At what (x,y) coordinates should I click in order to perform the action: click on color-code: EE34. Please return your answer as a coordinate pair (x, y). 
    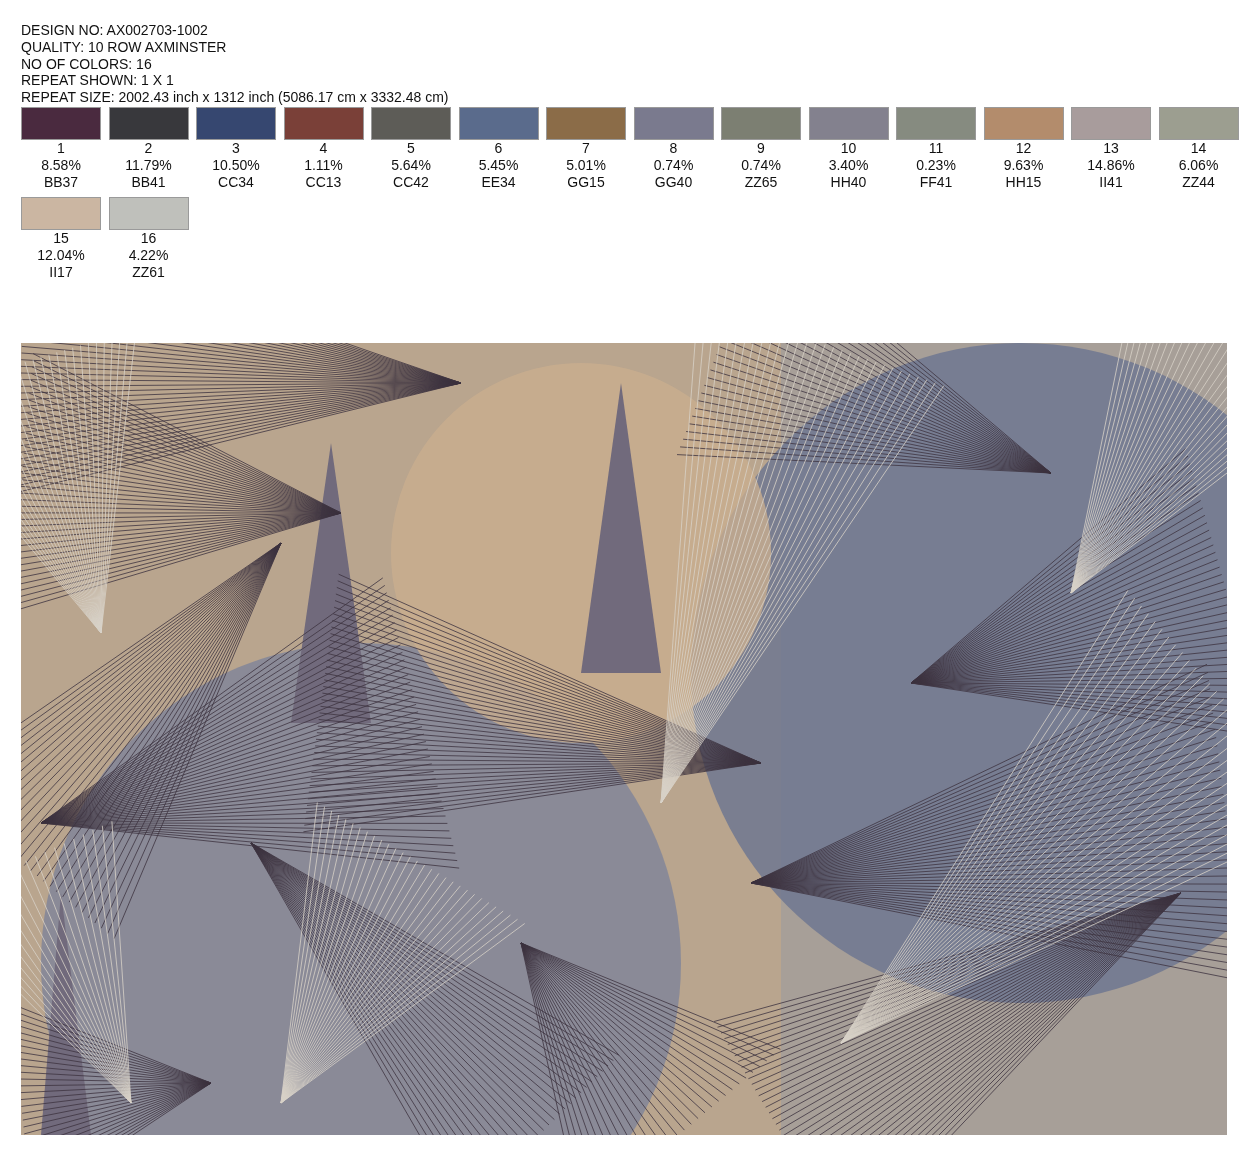
    Looking at the image, I should click on (498, 182).